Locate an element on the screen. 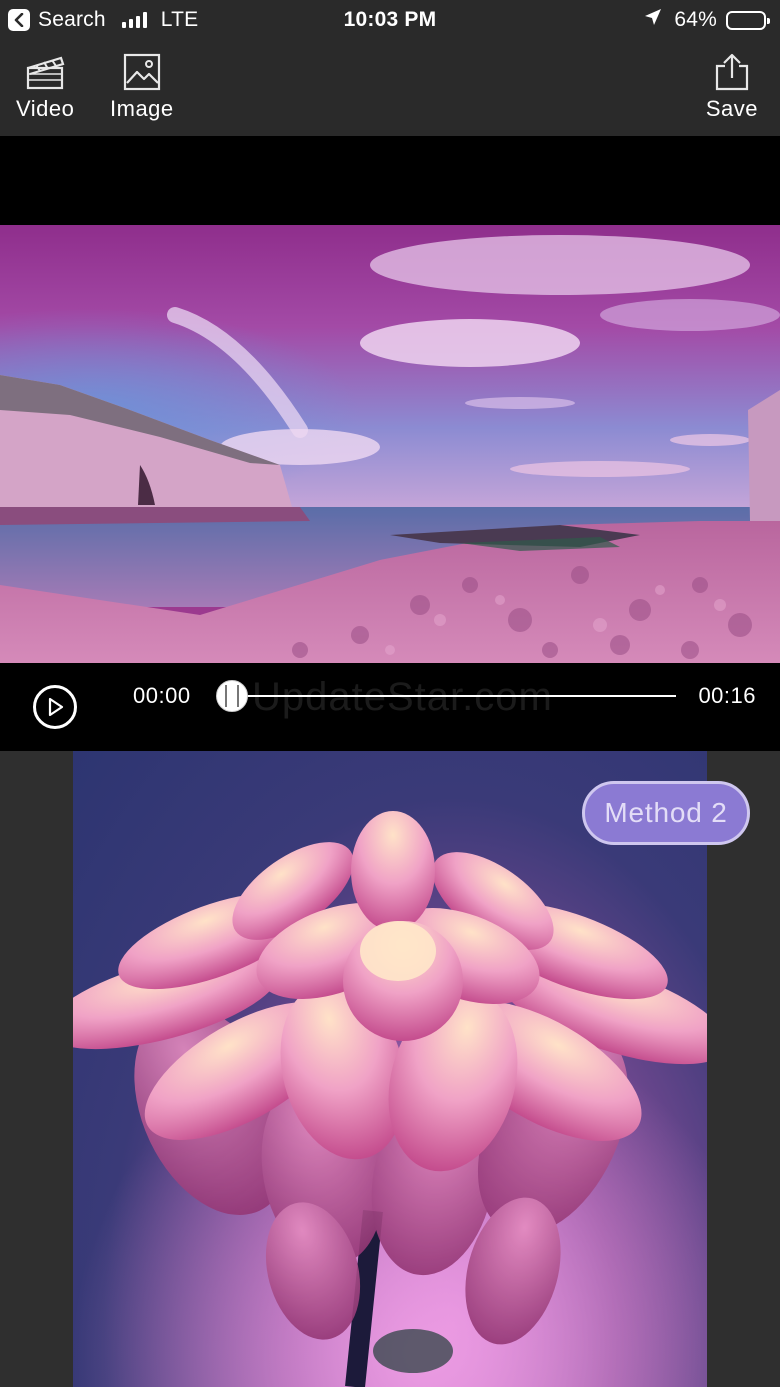 The image size is (780, 1387). save-button: Save is located at coordinates (732, 87).